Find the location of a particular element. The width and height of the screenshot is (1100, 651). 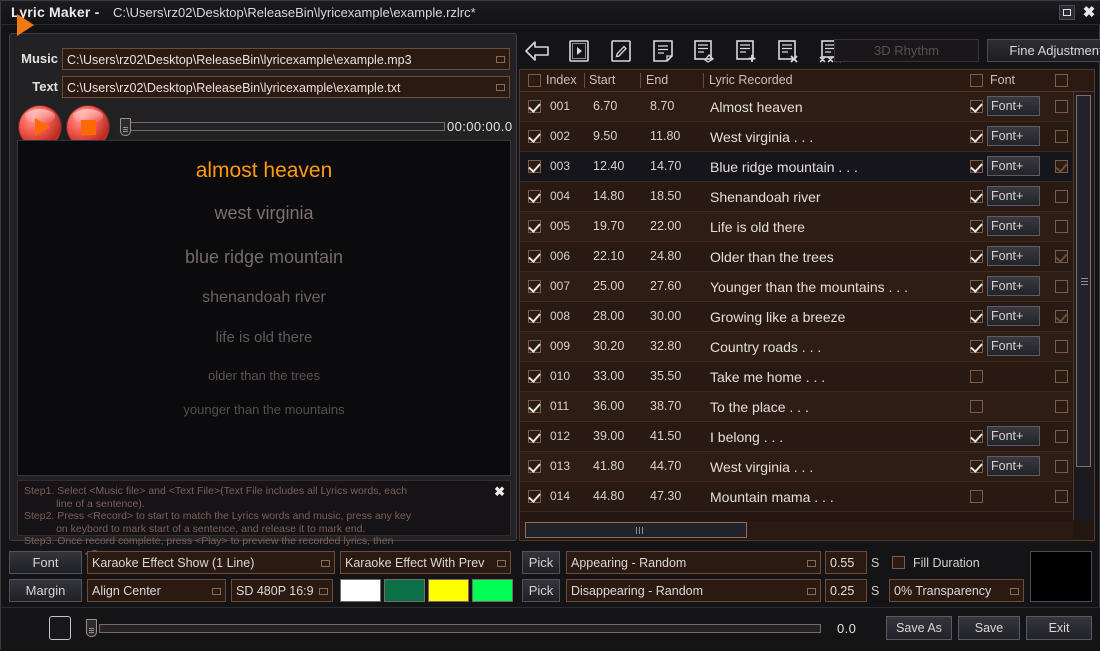

row-lyric-text: Growing like a breeze is located at coordinates (777, 317).